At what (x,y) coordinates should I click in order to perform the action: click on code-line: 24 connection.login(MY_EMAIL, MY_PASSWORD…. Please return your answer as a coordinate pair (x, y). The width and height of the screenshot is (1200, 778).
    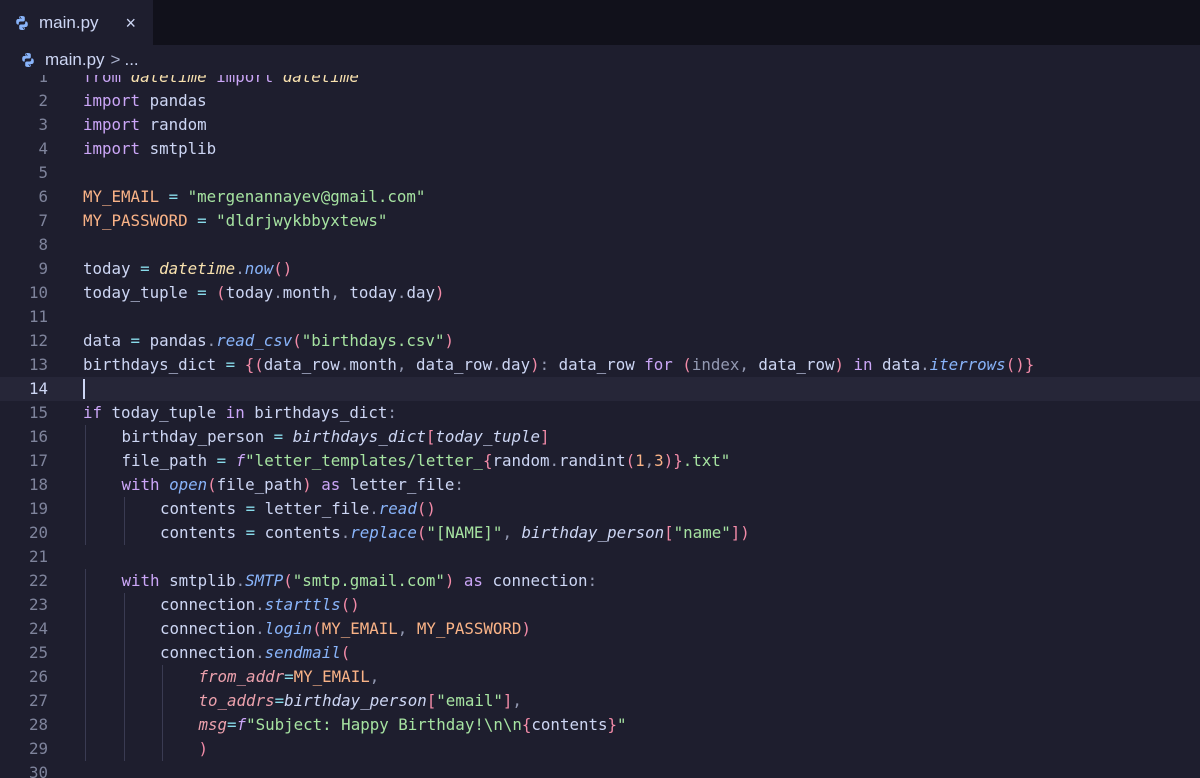
    Looking at the image, I should click on (600, 629).